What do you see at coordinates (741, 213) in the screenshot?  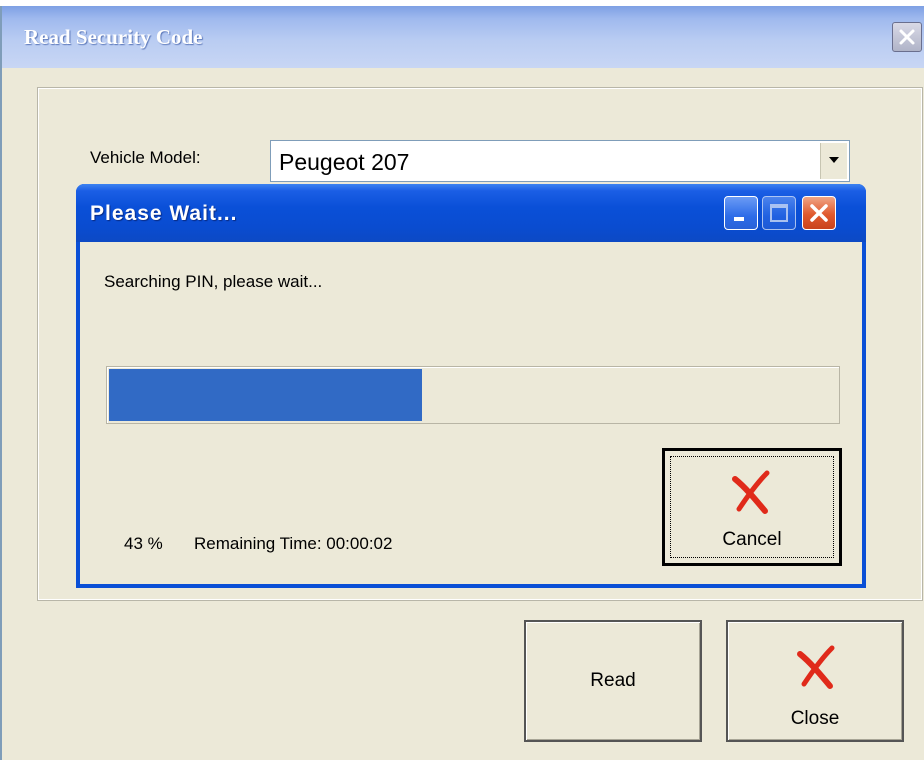 I see `minimize-button` at bounding box center [741, 213].